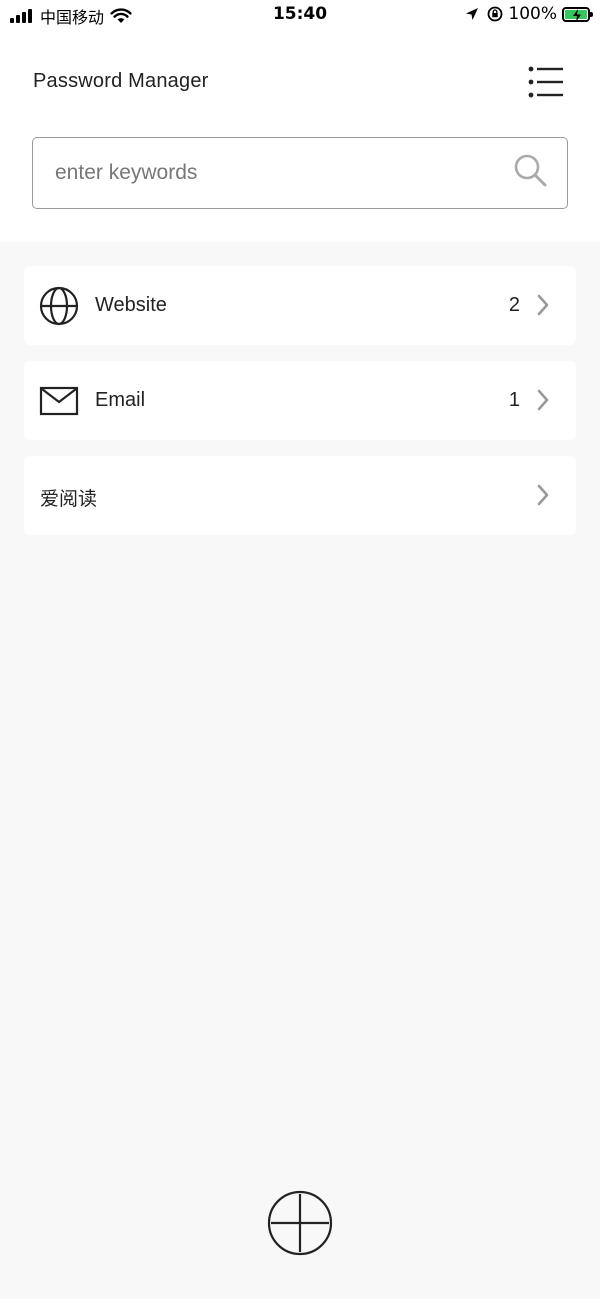 This screenshot has height=1299, width=600. Describe the element at coordinates (59, 401) in the screenshot. I see `envelope-icon` at that location.